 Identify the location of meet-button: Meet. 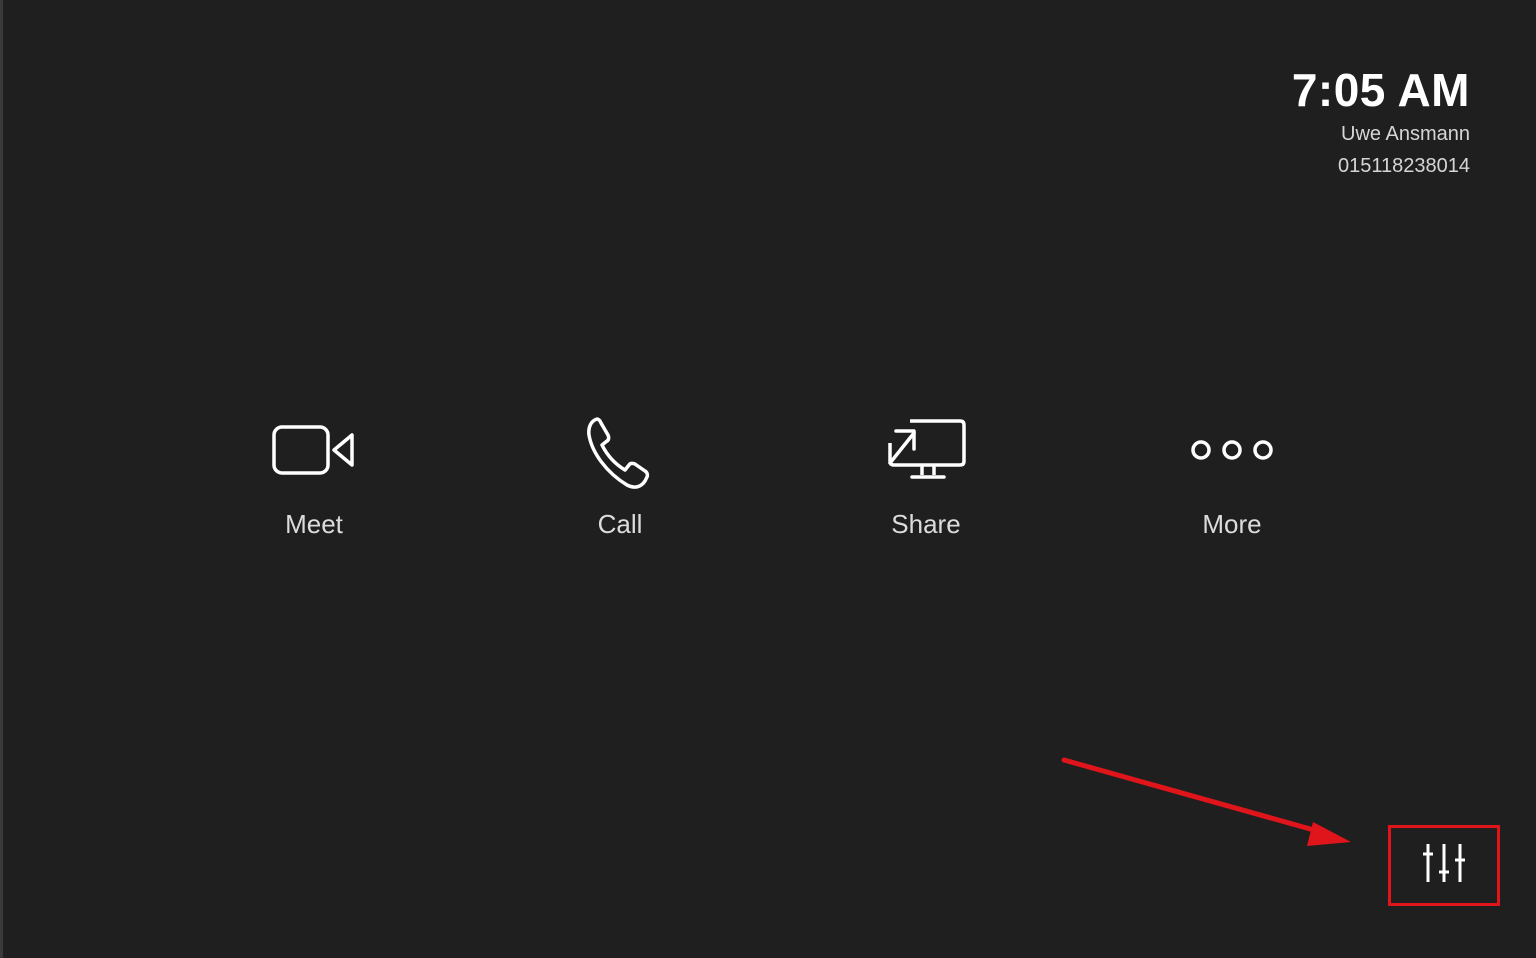
(314, 477).